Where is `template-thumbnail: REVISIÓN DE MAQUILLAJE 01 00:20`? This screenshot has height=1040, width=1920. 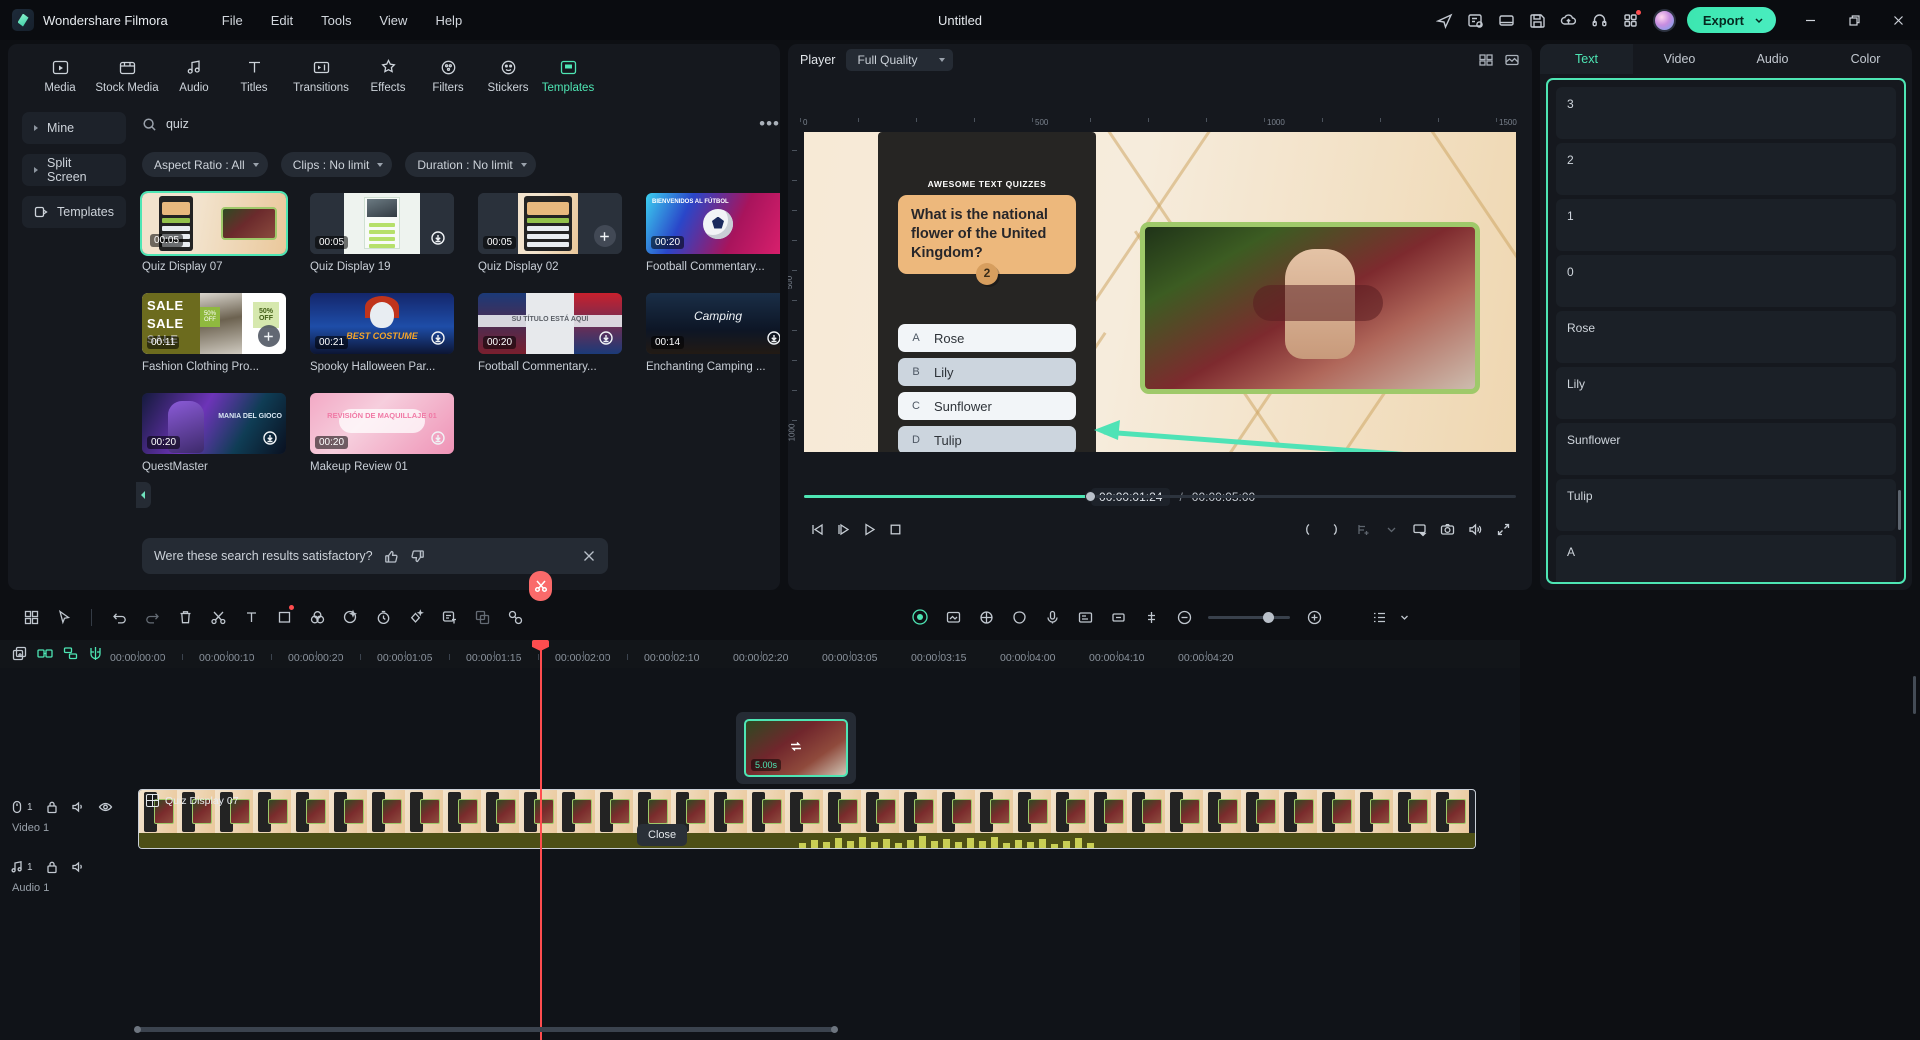 template-thumbnail: REVISIÓN DE MAQUILLAJE 01 00:20 is located at coordinates (381, 423).